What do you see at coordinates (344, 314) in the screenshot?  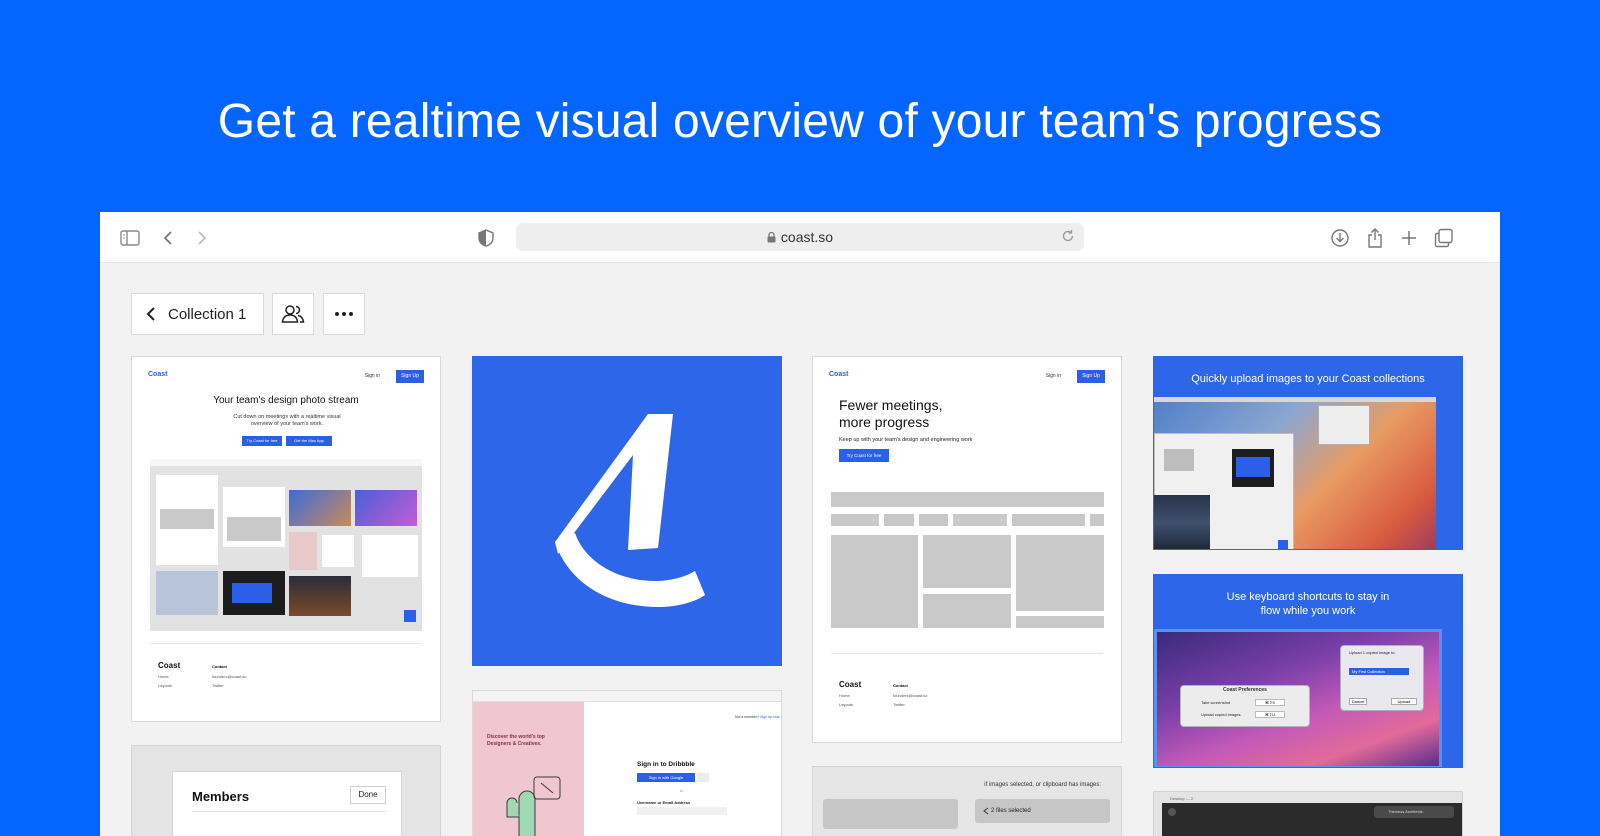 I see `more-button` at bounding box center [344, 314].